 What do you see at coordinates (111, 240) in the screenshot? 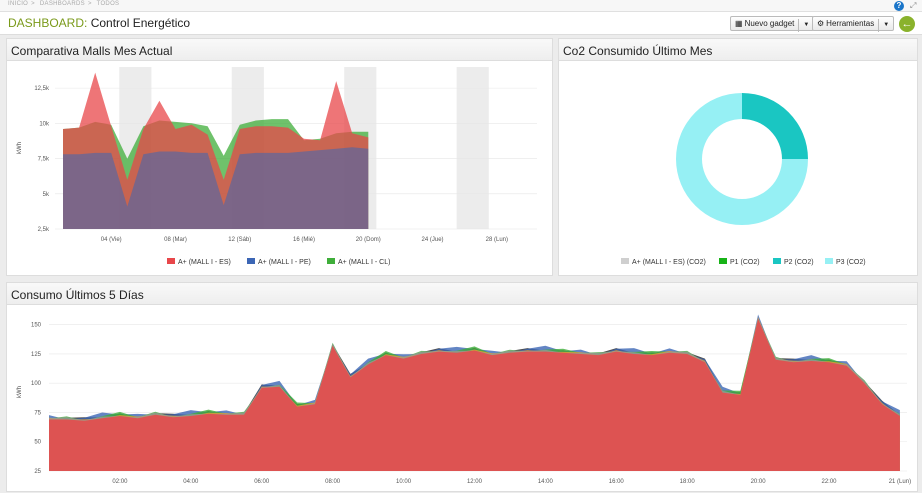
I see `x-tick-label: 04 (Vie)` at bounding box center [111, 240].